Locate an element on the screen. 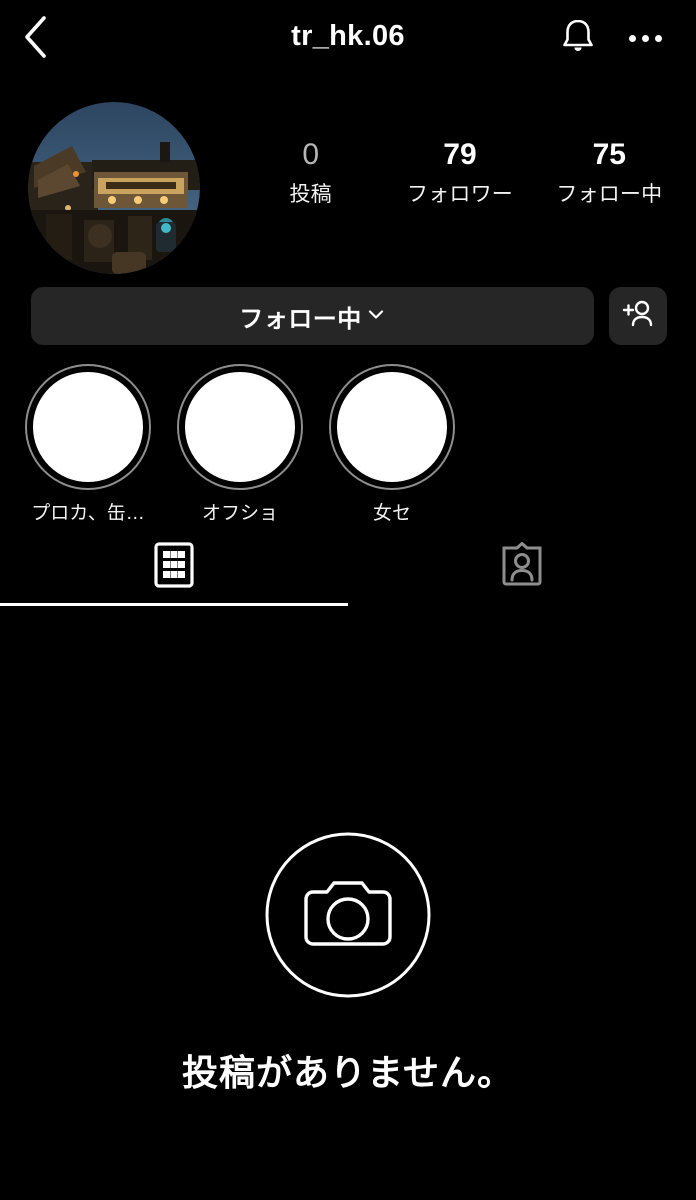 This screenshot has width=696, height=1200. top-navigation-bar: tr_hk.06 is located at coordinates (348, 39).